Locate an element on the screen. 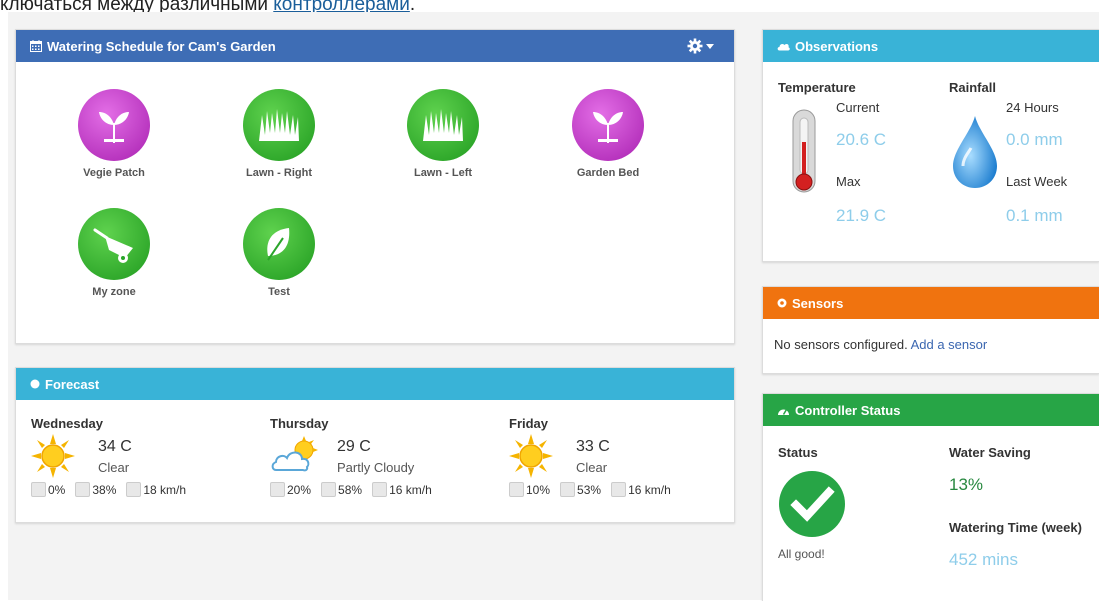 This screenshot has width=1099, height=601. day-name: Wednesday is located at coordinates (67, 423).